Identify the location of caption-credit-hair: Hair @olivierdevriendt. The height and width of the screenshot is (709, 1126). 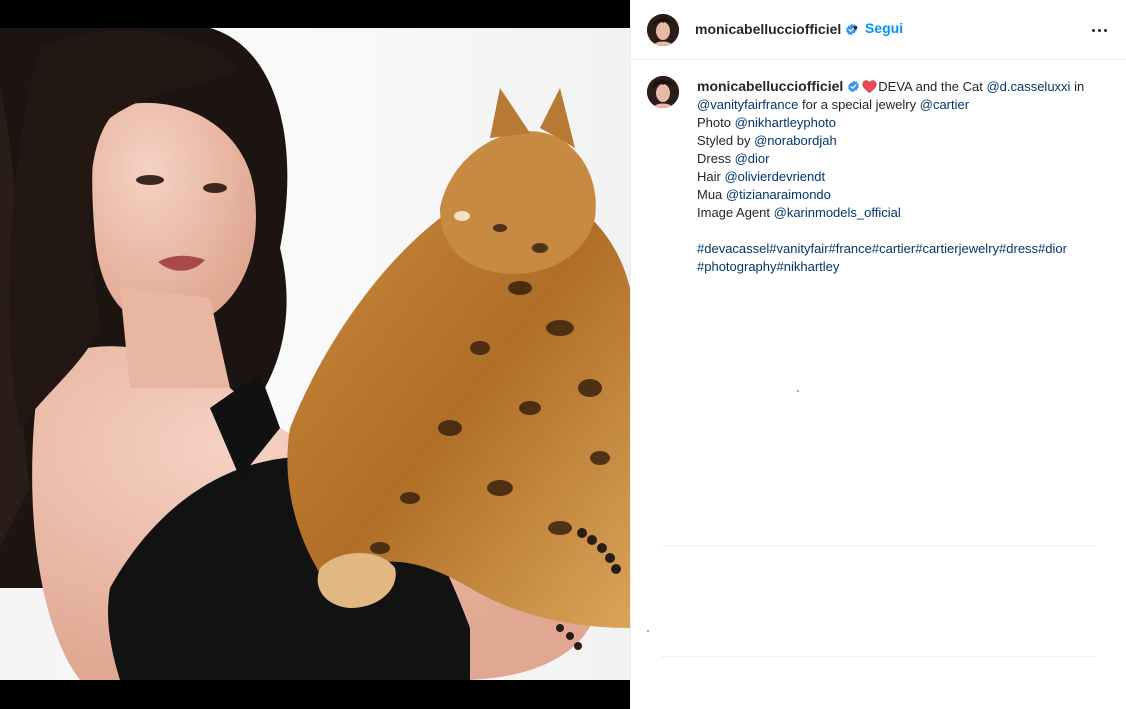
(907, 177).